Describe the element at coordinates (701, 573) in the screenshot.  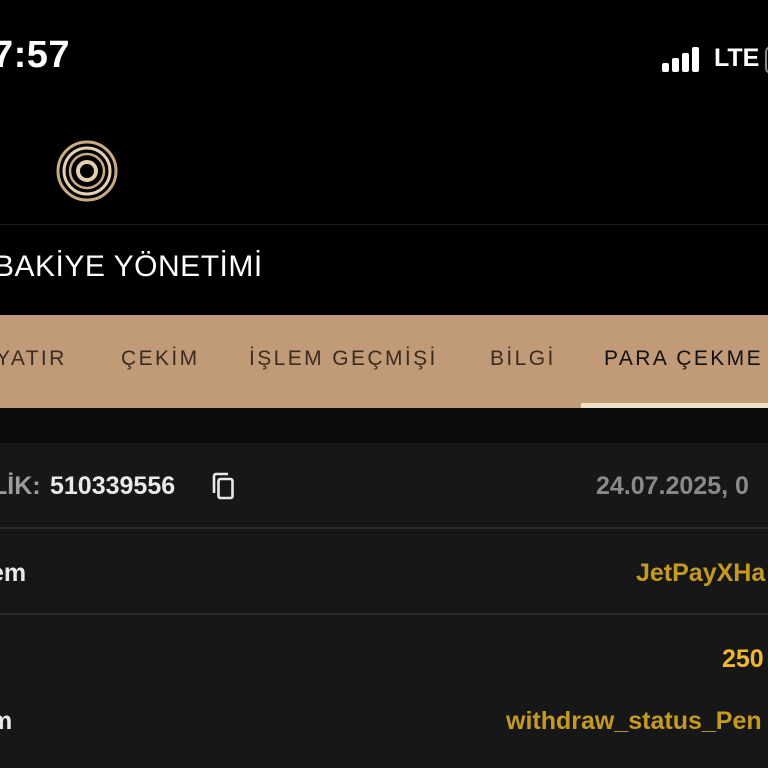
I see `method-value: JetPayXHa` at that location.